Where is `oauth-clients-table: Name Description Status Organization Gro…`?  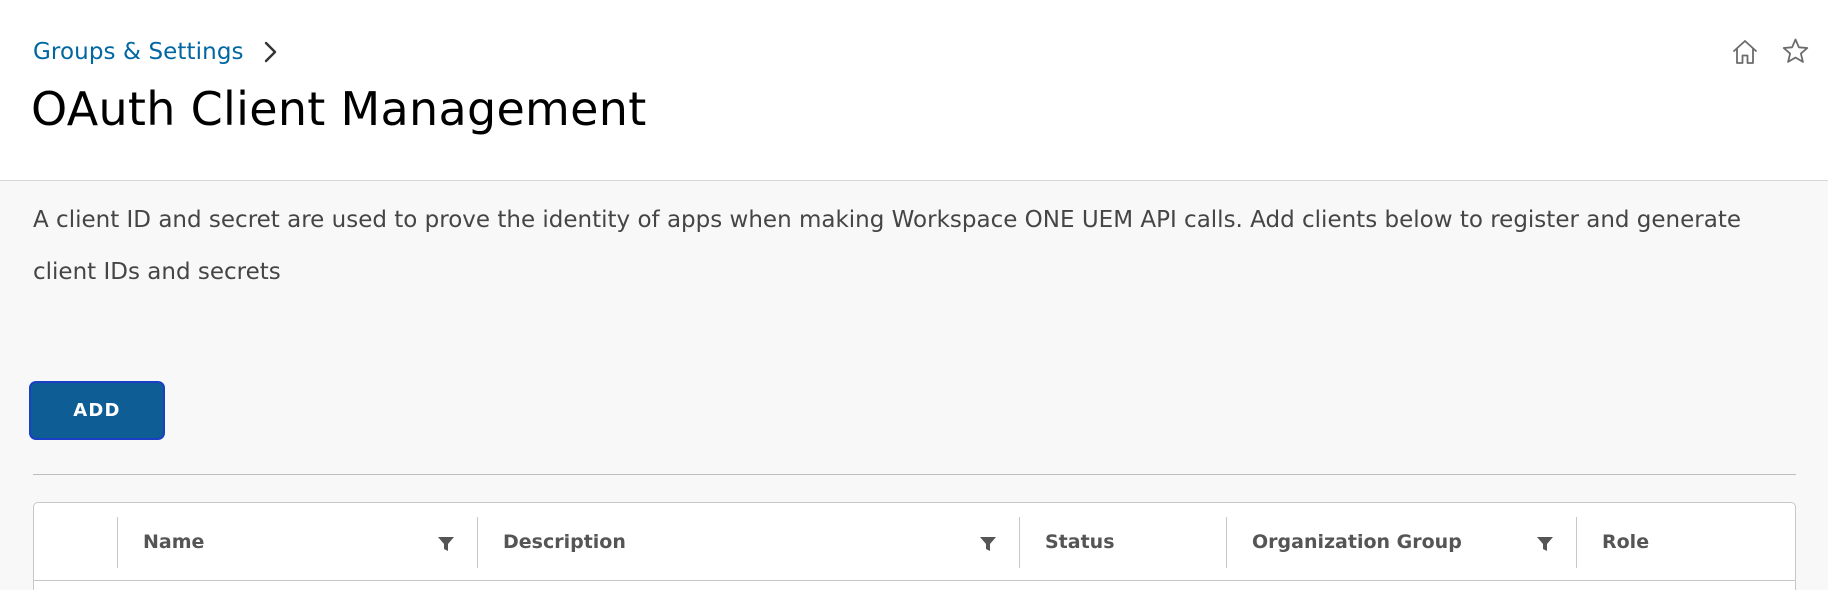
oauth-clients-table: Name Description Status Organization Gro… is located at coordinates (914, 546).